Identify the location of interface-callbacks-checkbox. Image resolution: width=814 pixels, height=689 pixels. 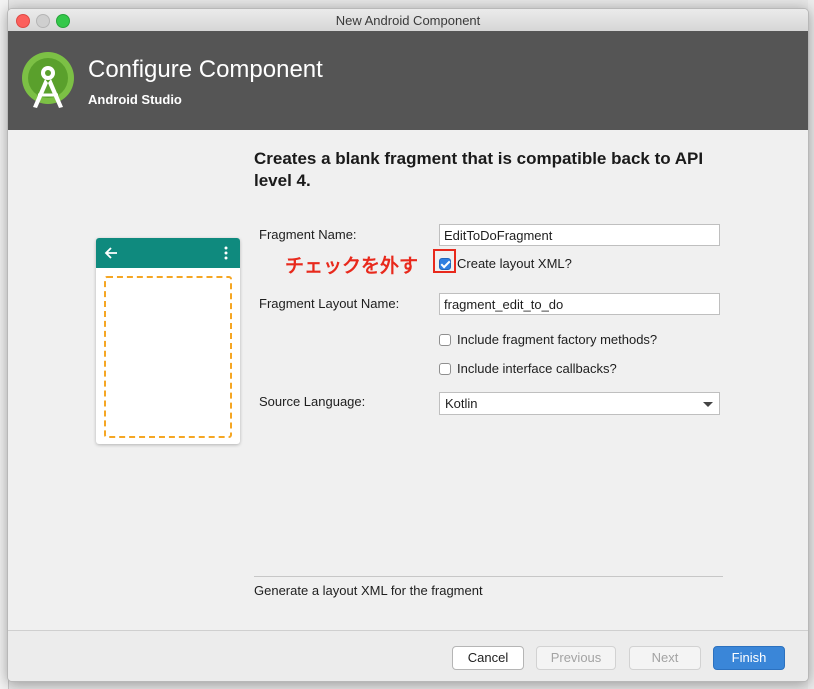
(445, 368).